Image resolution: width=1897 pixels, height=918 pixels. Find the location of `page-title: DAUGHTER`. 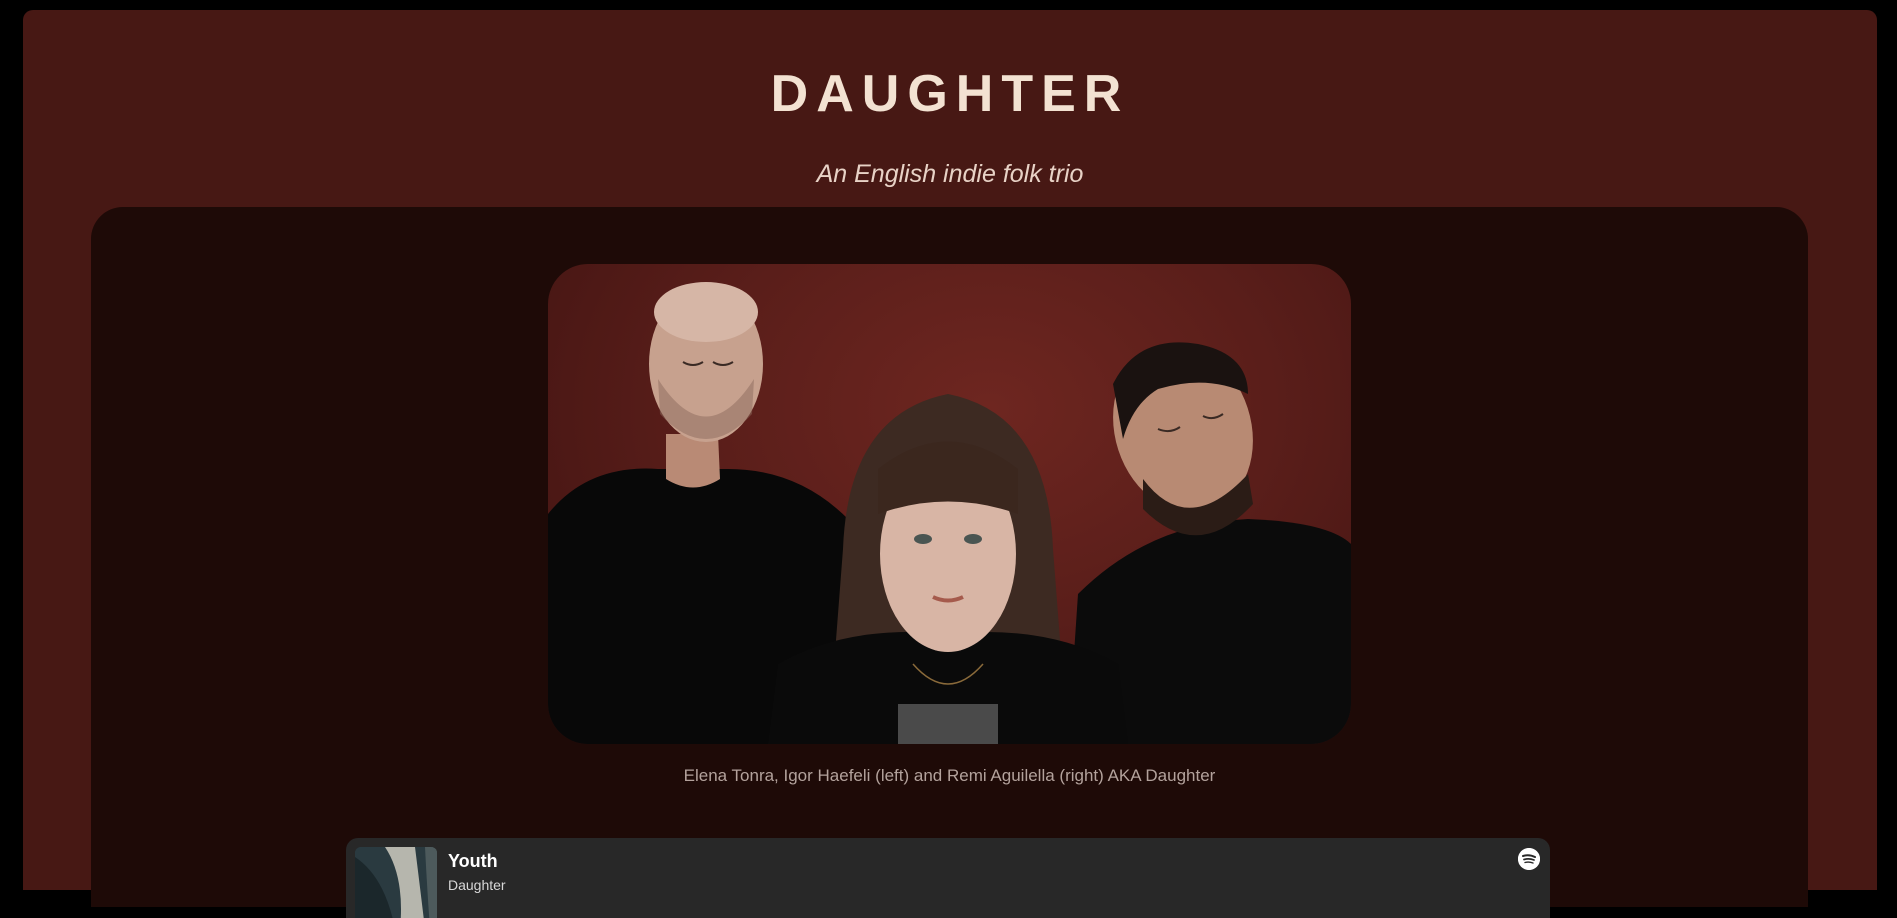

page-title: DAUGHTER is located at coordinates (950, 94).